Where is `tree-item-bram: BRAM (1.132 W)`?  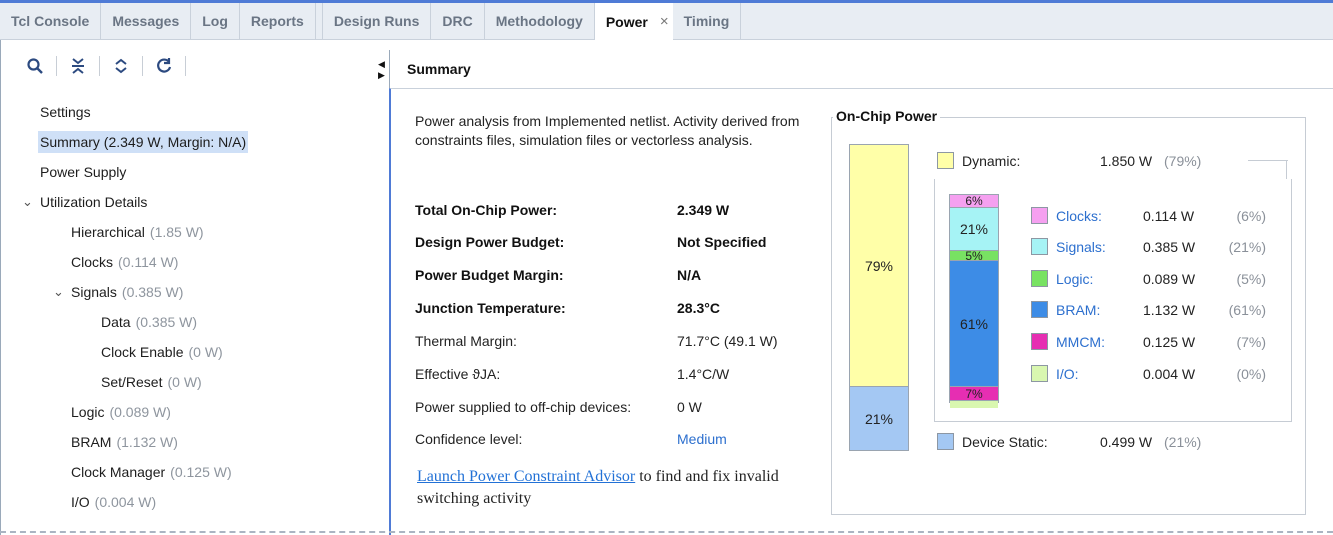 tree-item-bram: BRAM (1.132 W) is located at coordinates (194, 442).